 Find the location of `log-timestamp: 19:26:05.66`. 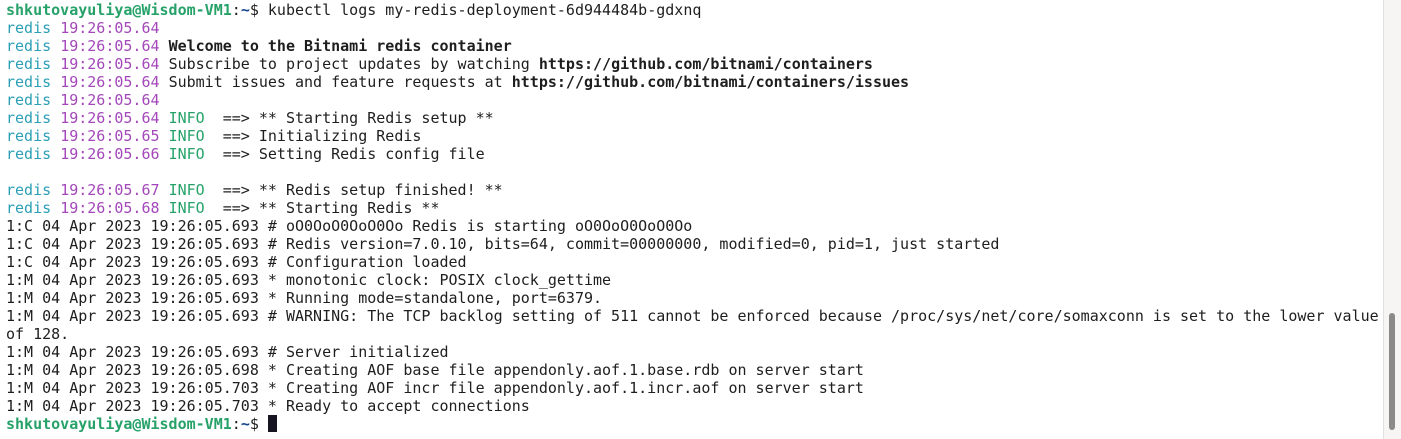

log-timestamp: 19:26:05.66 is located at coordinates (110, 154).